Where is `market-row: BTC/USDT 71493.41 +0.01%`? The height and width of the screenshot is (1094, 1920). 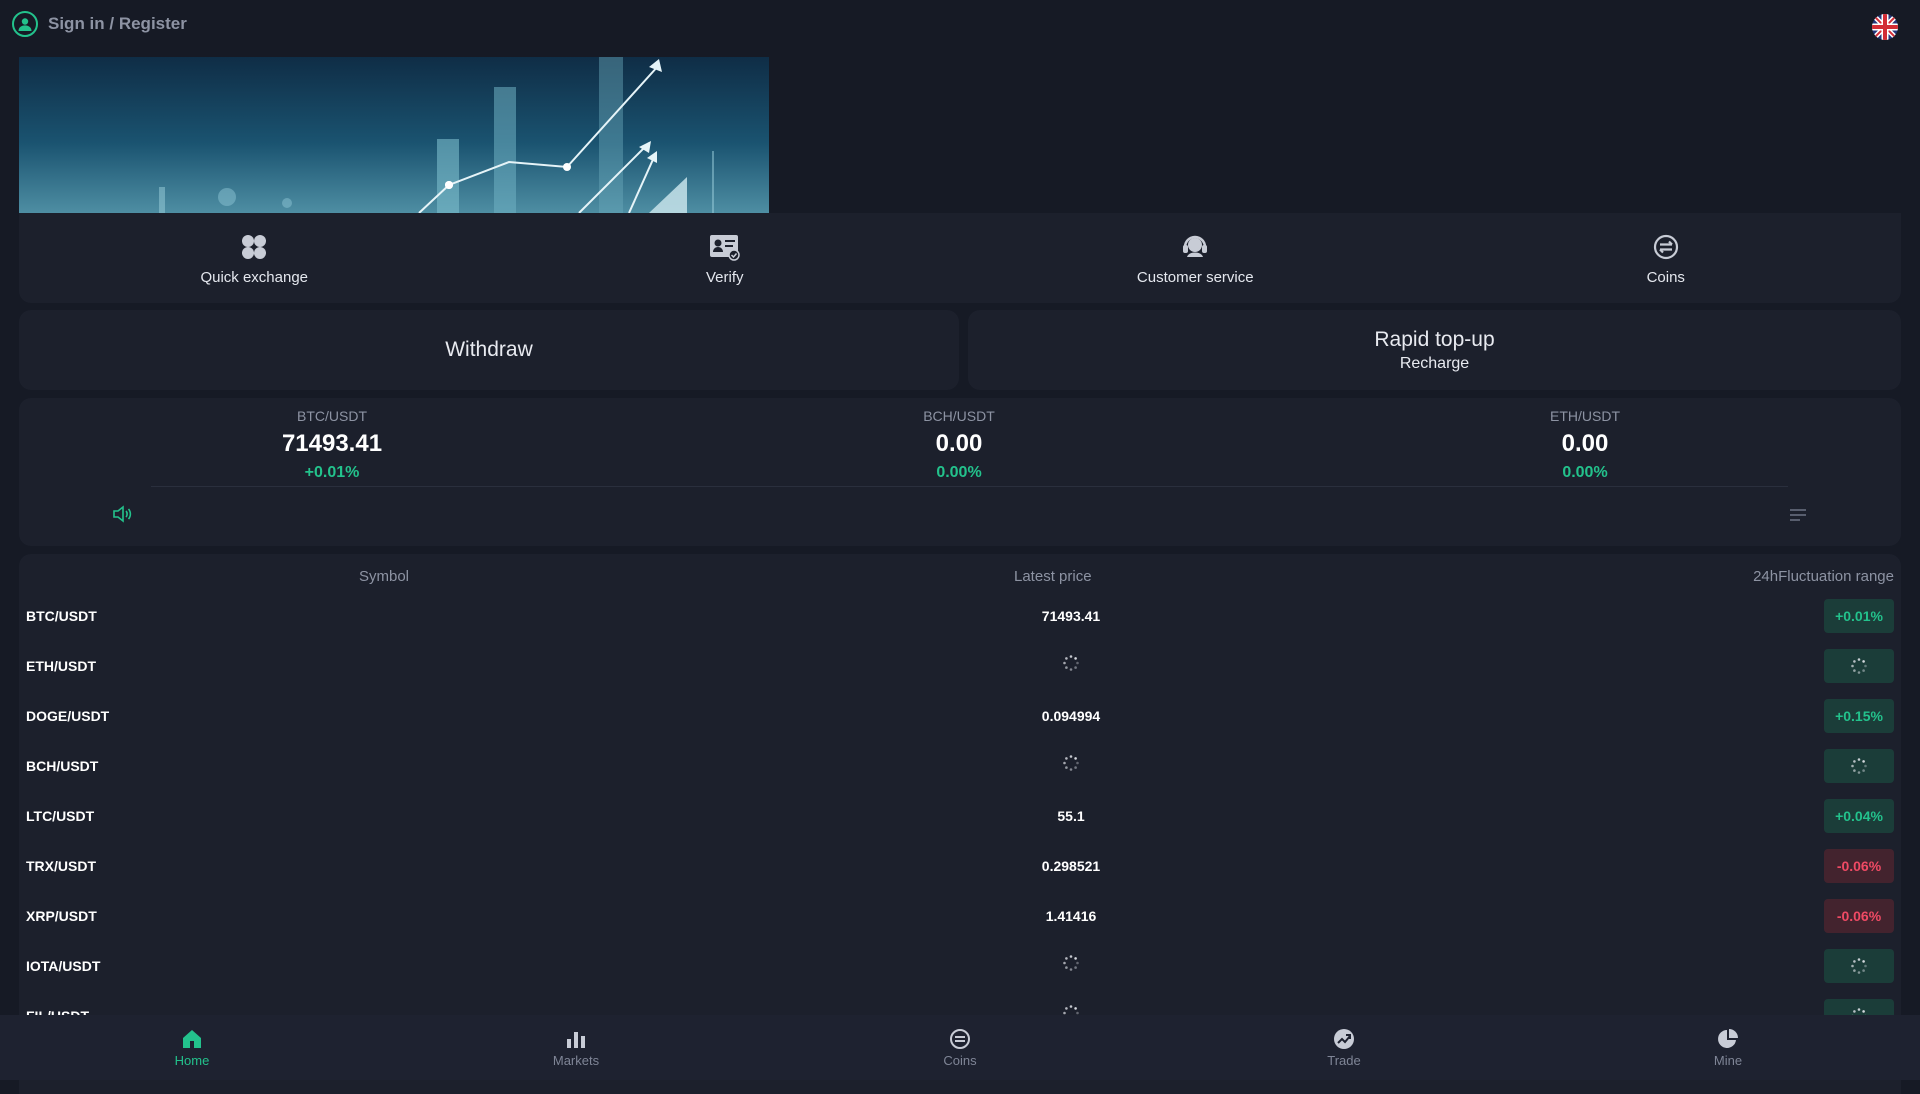
market-row: BTC/USDT 71493.41 +0.01% is located at coordinates (960, 618).